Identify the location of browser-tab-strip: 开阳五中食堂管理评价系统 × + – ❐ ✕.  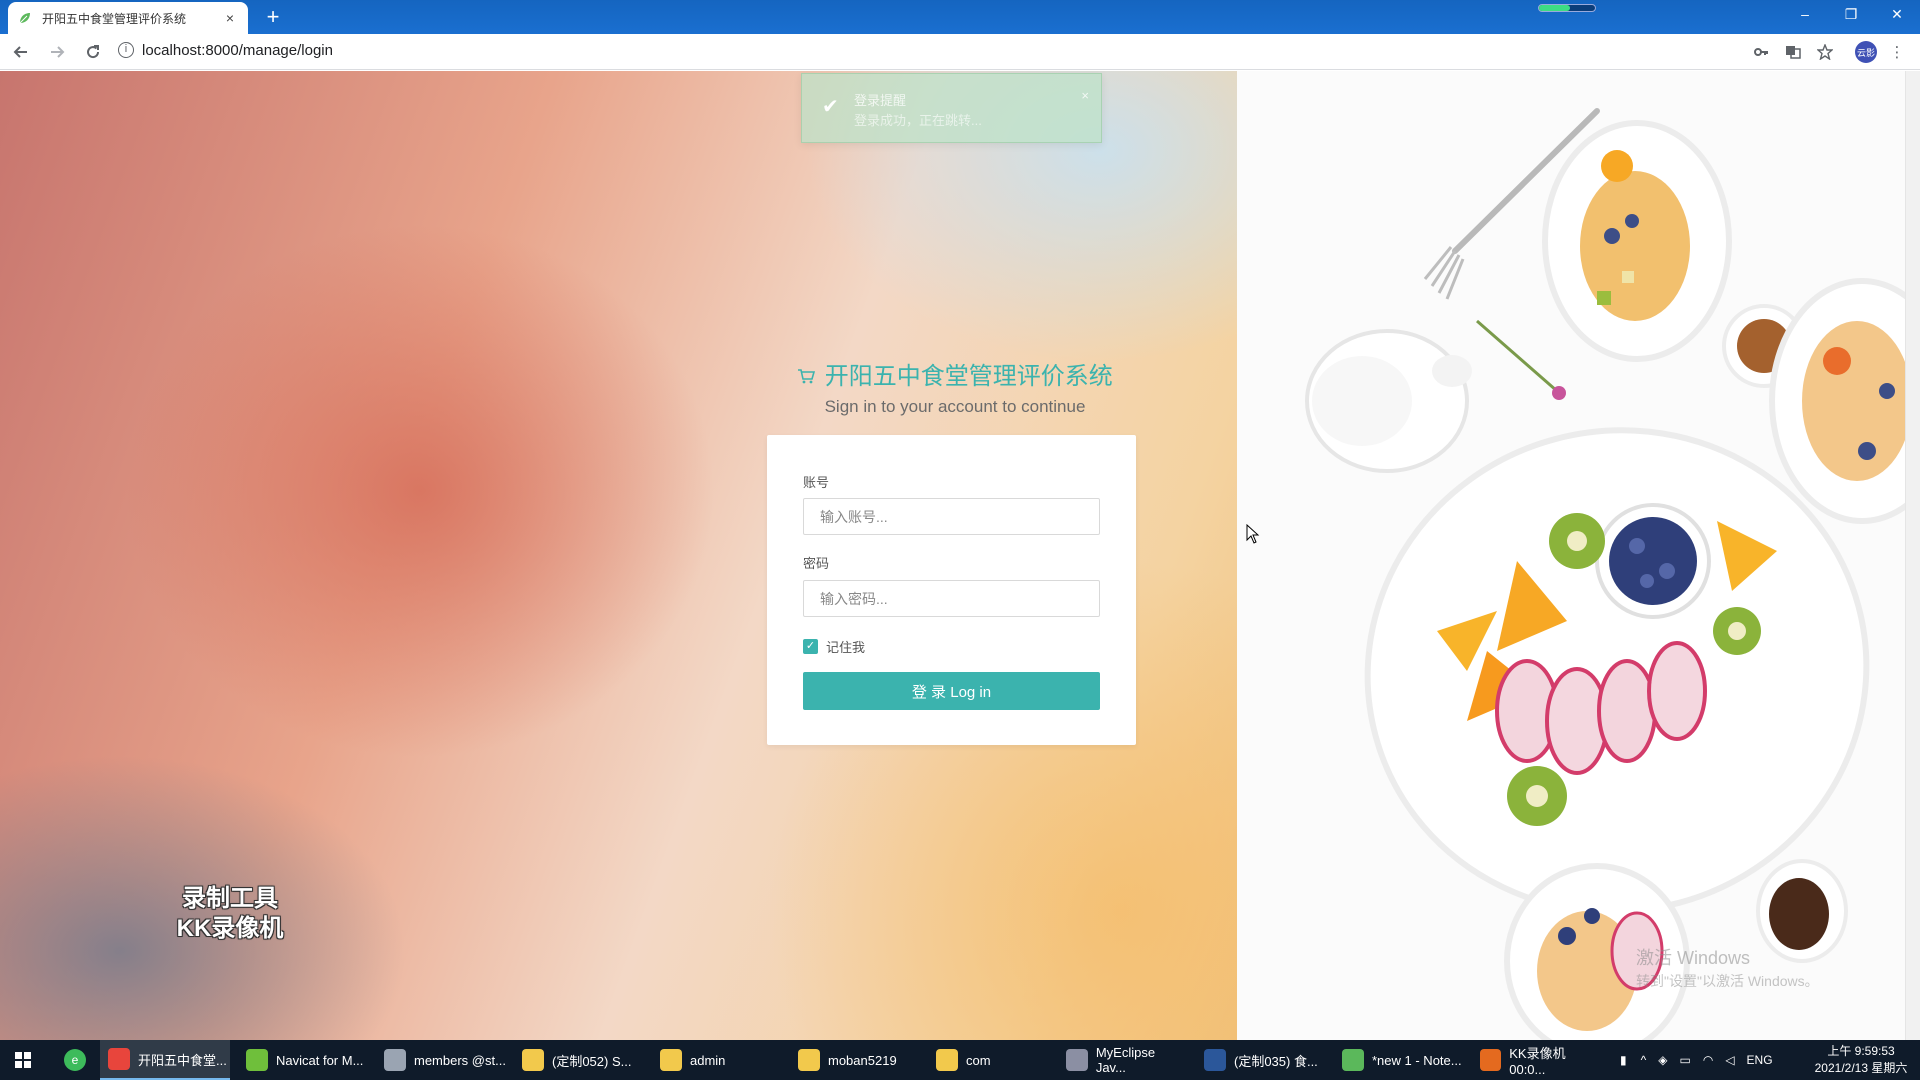
(960, 17).